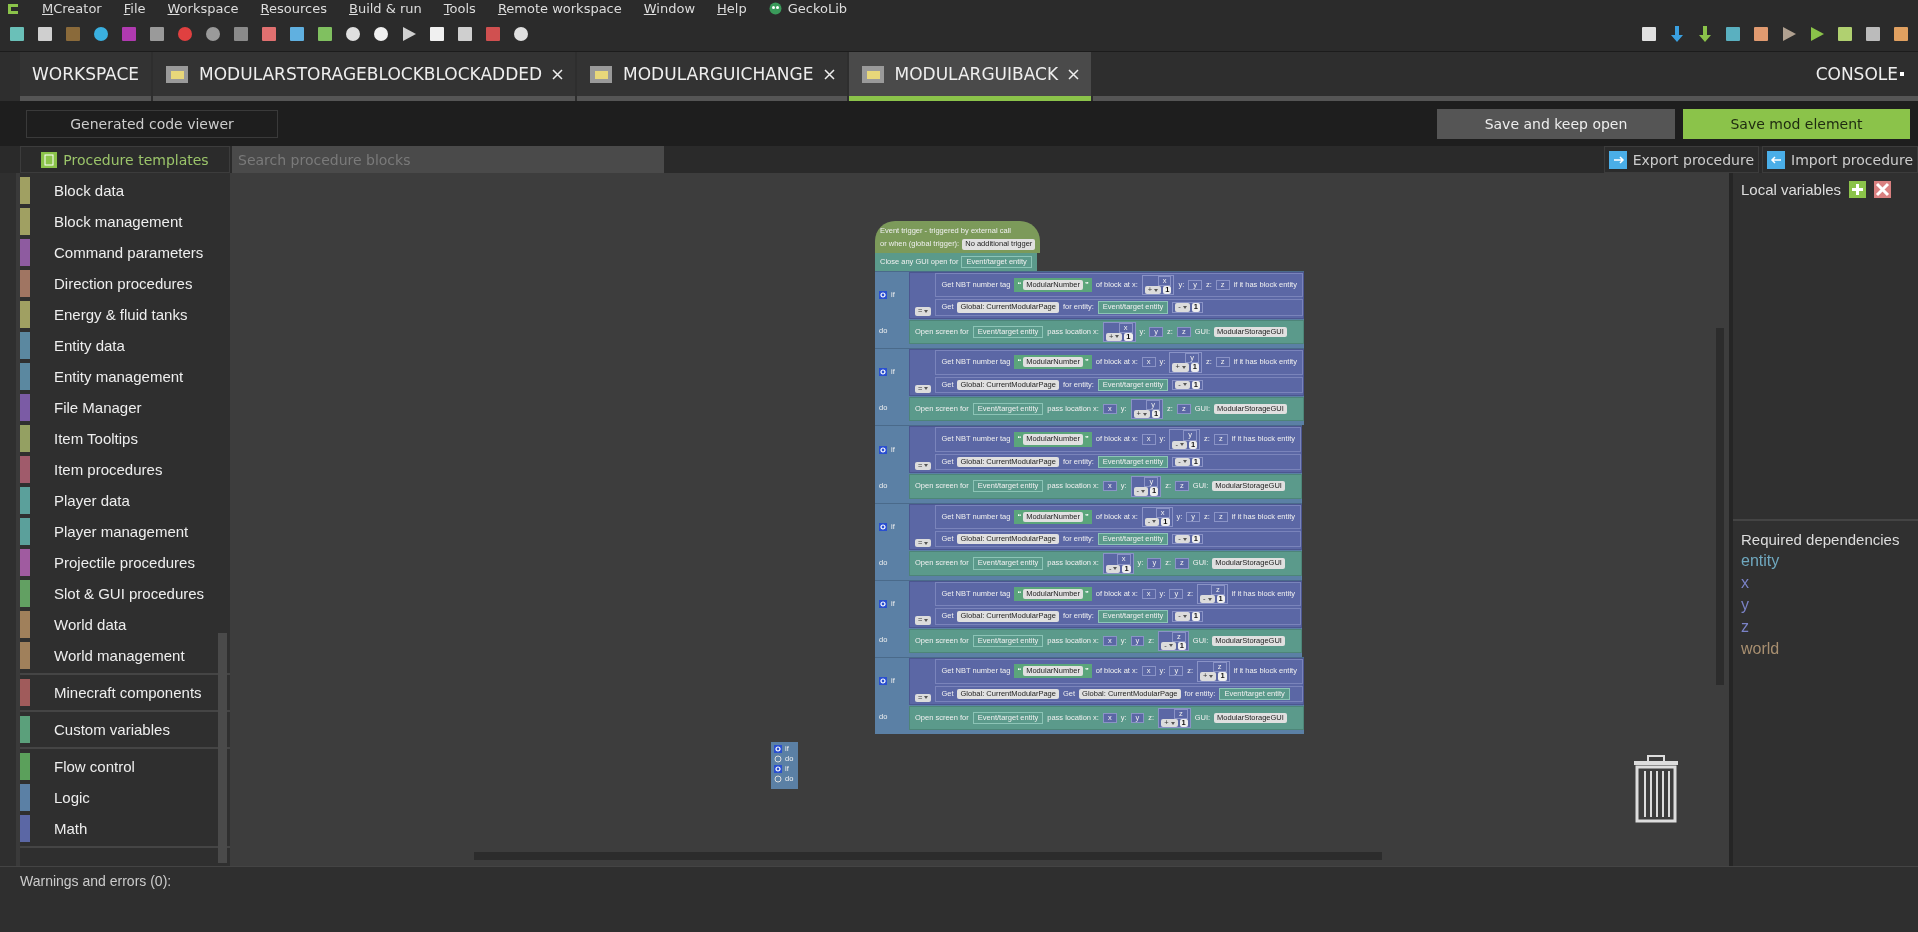 The image size is (1918, 932). I want to click on menu-item: Tools, so click(459, 8).